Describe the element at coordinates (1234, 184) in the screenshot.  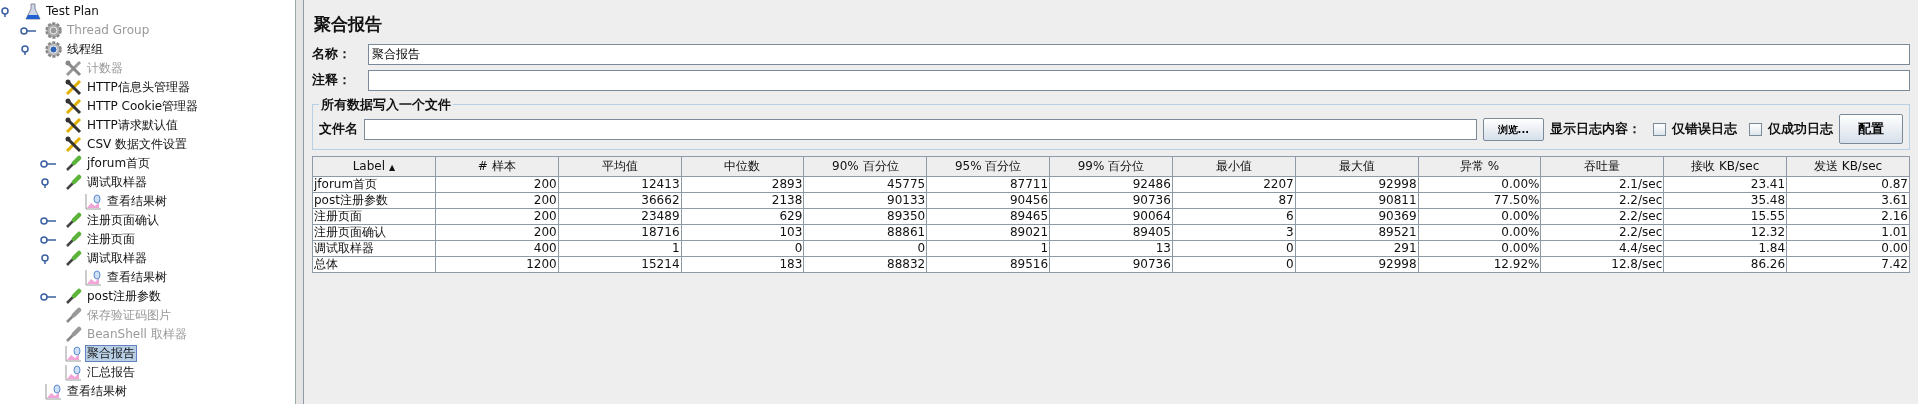
I see `table-cell: 2207` at that location.